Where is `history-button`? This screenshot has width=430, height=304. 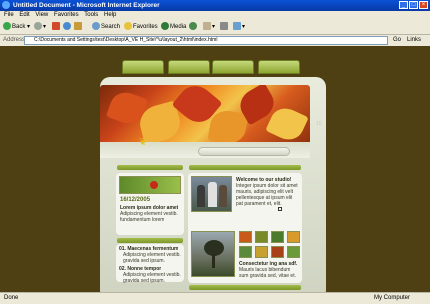 history-button is located at coordinates (193, 27).